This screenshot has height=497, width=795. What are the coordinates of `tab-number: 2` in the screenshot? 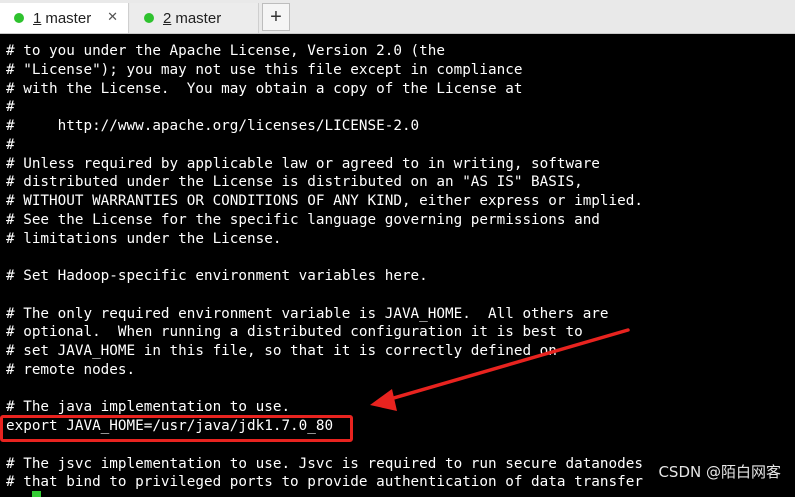 It's located at (167, 18).